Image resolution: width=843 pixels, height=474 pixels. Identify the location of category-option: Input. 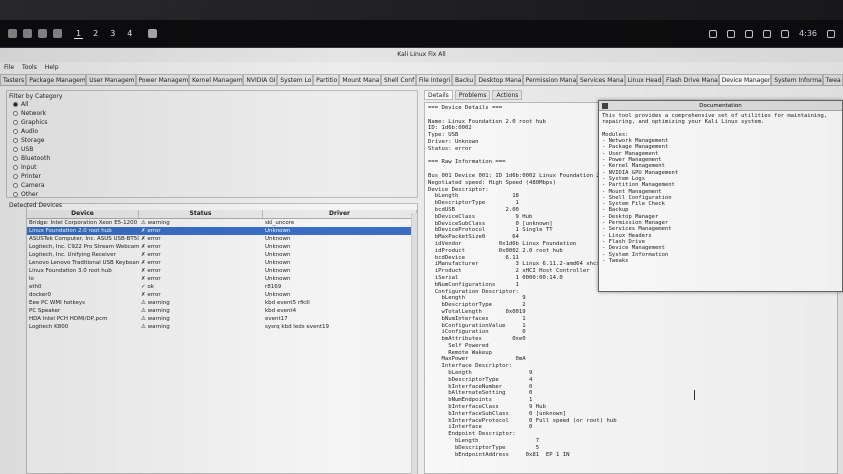
(212, 167).